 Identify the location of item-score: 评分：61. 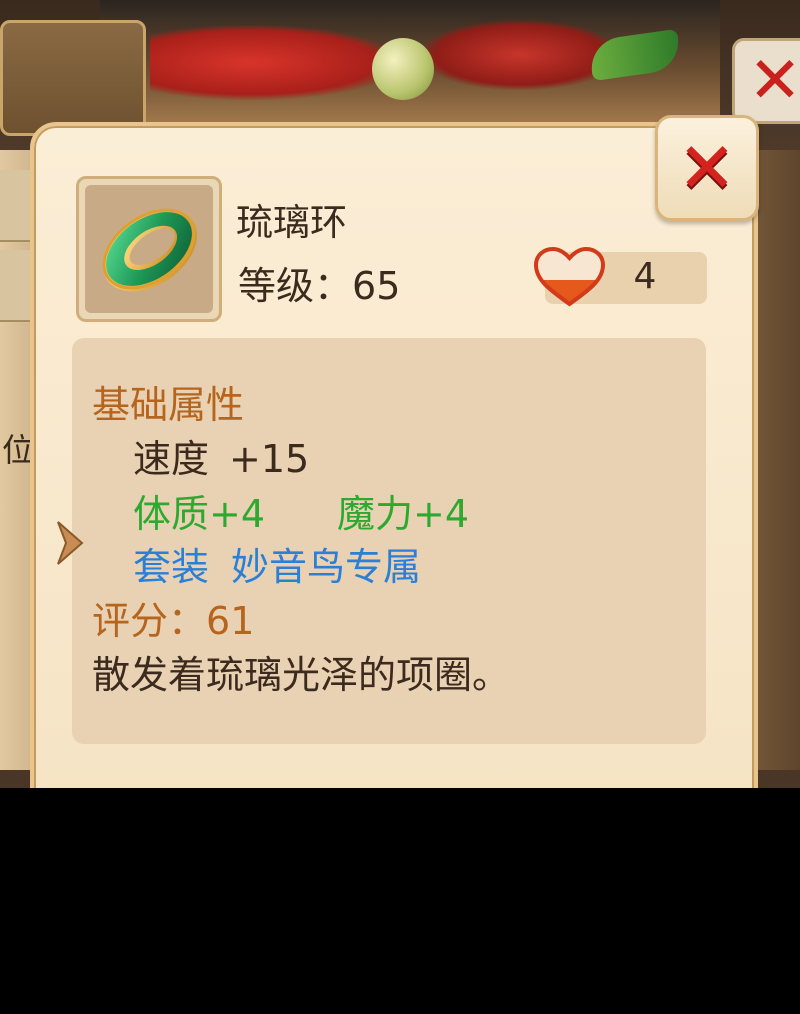
(173, 617).